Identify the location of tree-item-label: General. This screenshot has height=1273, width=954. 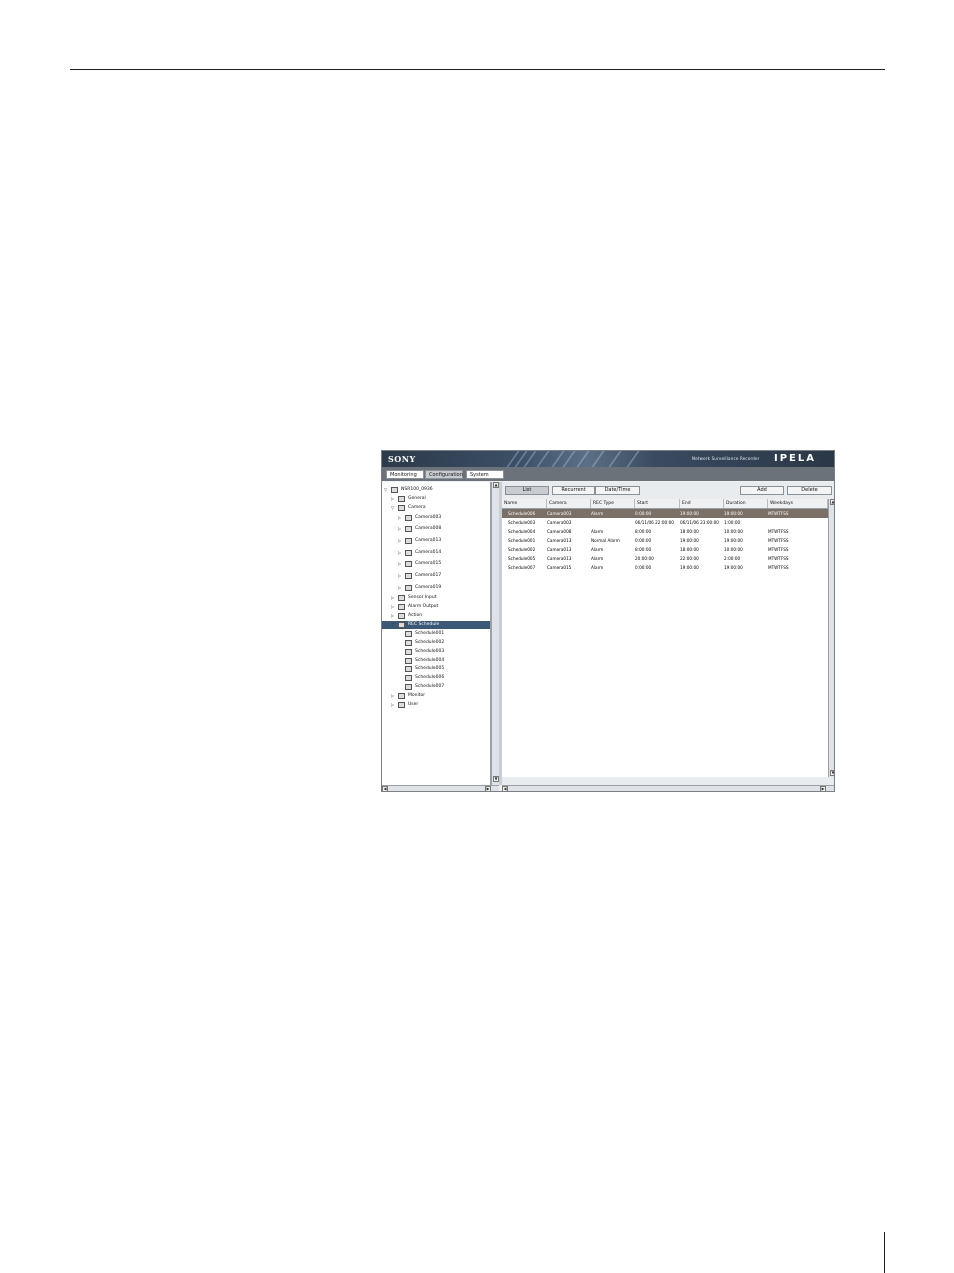
(417, 498).